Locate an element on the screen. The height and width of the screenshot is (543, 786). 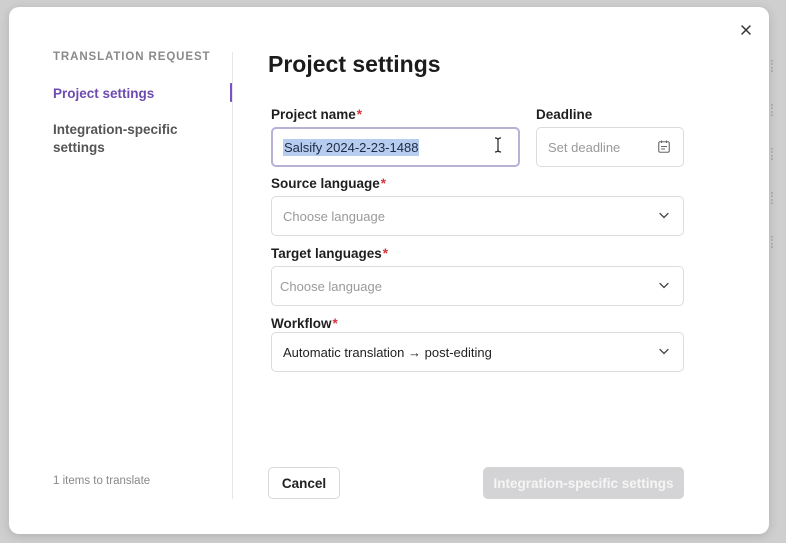
target-languages-select: Choose language is located at coordinates (477, 286).